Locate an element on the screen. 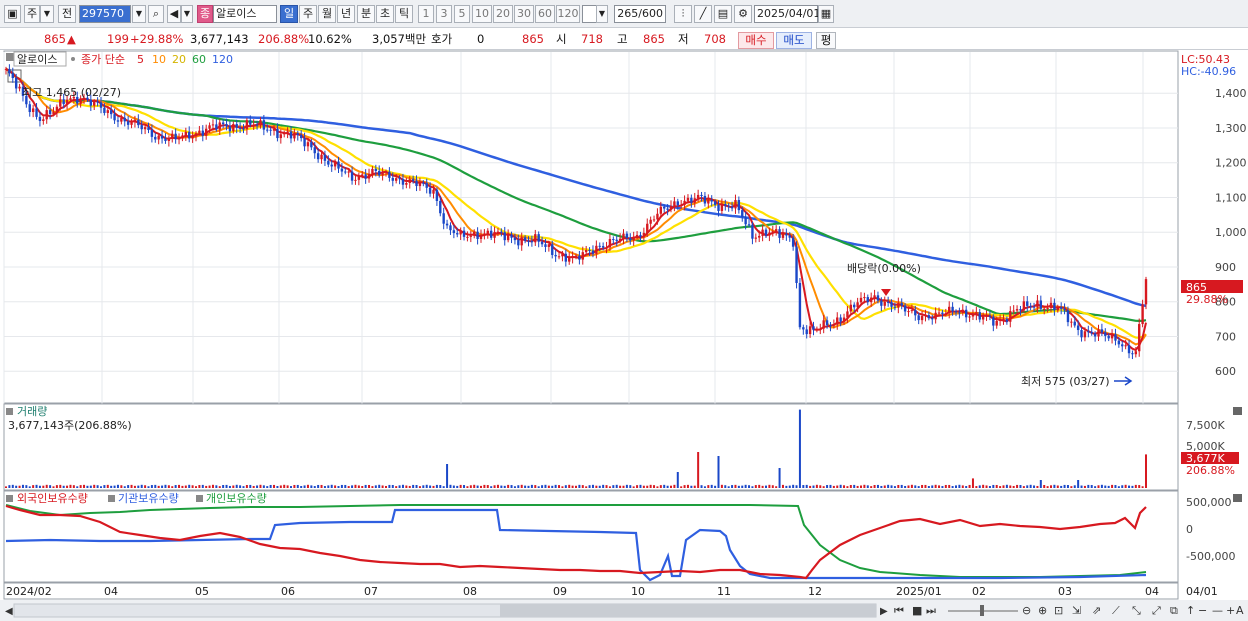 Image resolution: width=1248 pixels, height=621 pixels. pattern-tool-icon: ⤢ is located at coordinates (1156, 610).